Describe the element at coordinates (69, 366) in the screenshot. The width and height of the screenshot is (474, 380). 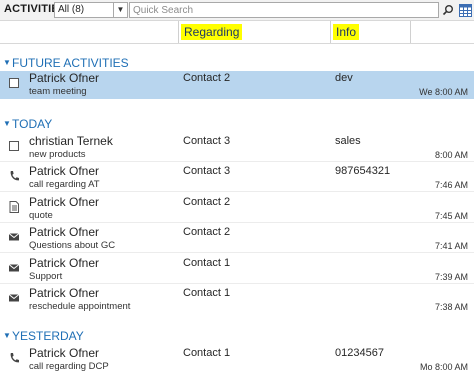
I see `activity-subject: call regarding DCP` at that location.